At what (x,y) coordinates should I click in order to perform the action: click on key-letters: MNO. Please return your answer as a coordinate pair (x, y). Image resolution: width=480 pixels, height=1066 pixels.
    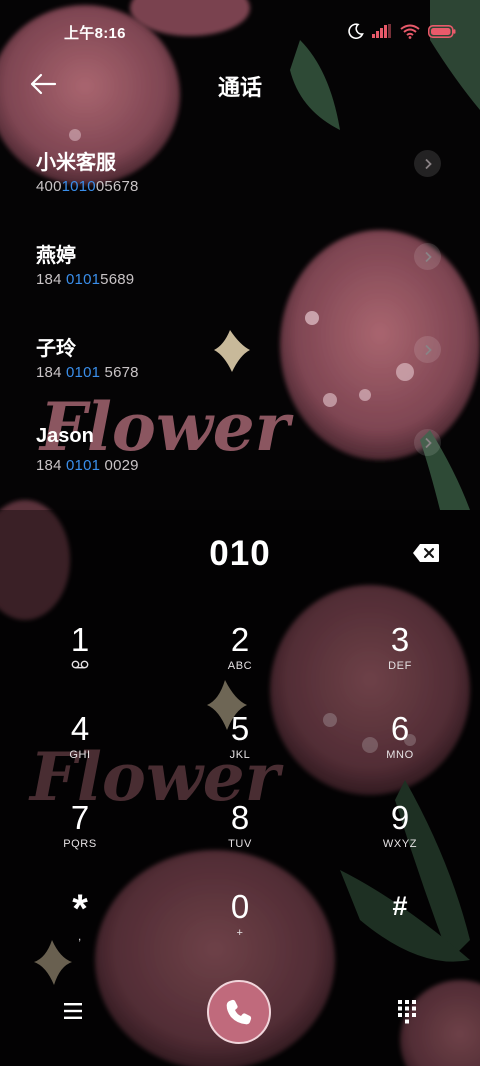
    Looking at the image, I should click on (400, 755).